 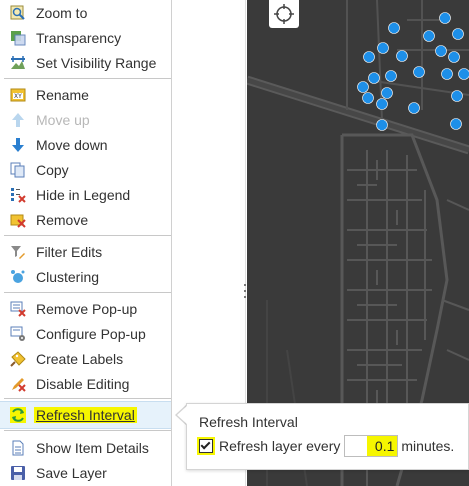 What do you see at coordinates (18, 384) in the screenshot?
I see `disable-editing-icon` at bounding box center [18, 384].